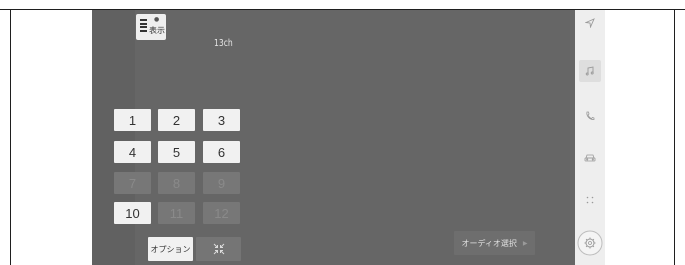  I want to click on preset-key-10: 10, so click(132, 213).